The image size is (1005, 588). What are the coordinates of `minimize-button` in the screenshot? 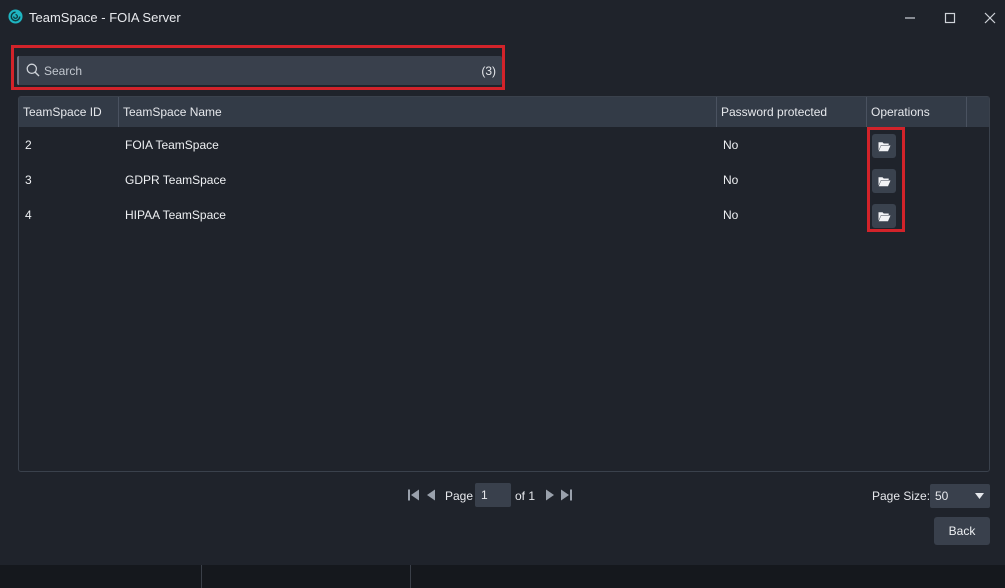 It's located at (910, 17).